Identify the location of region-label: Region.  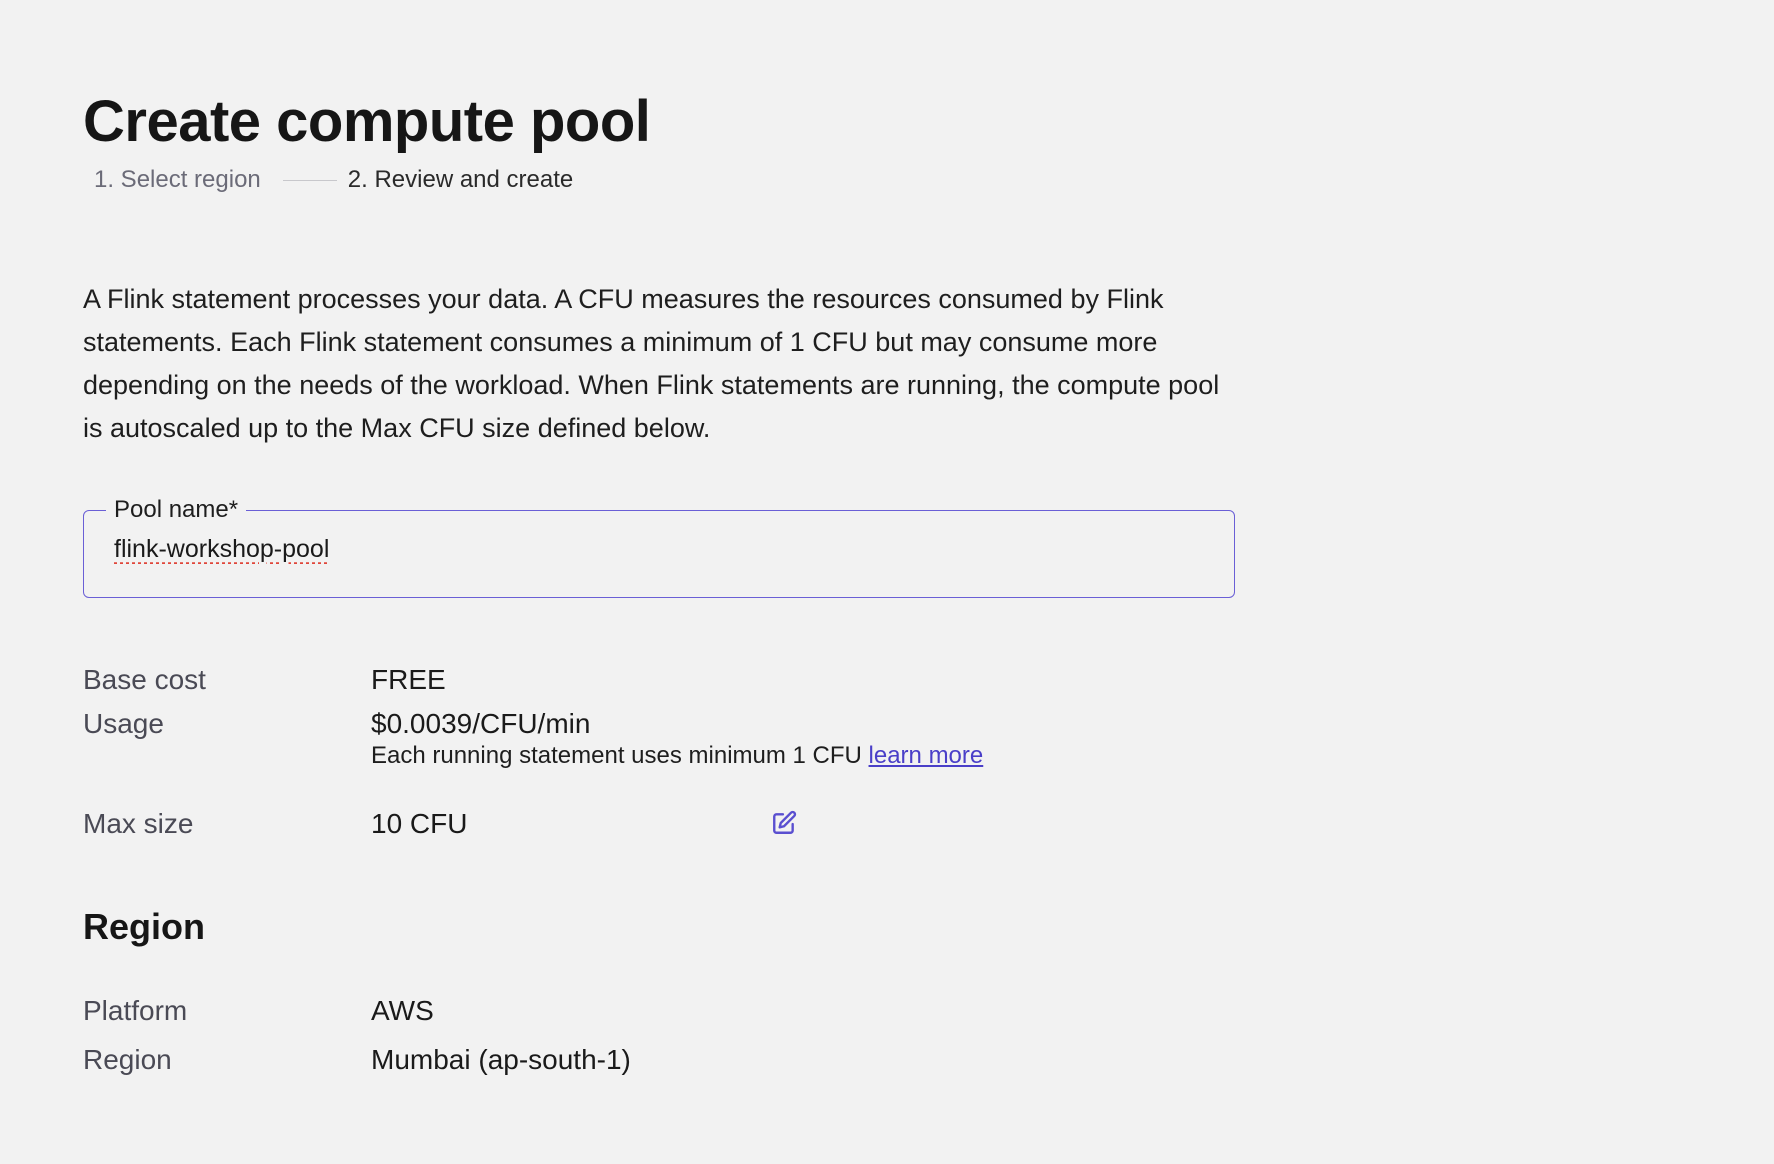
(127, 1059).